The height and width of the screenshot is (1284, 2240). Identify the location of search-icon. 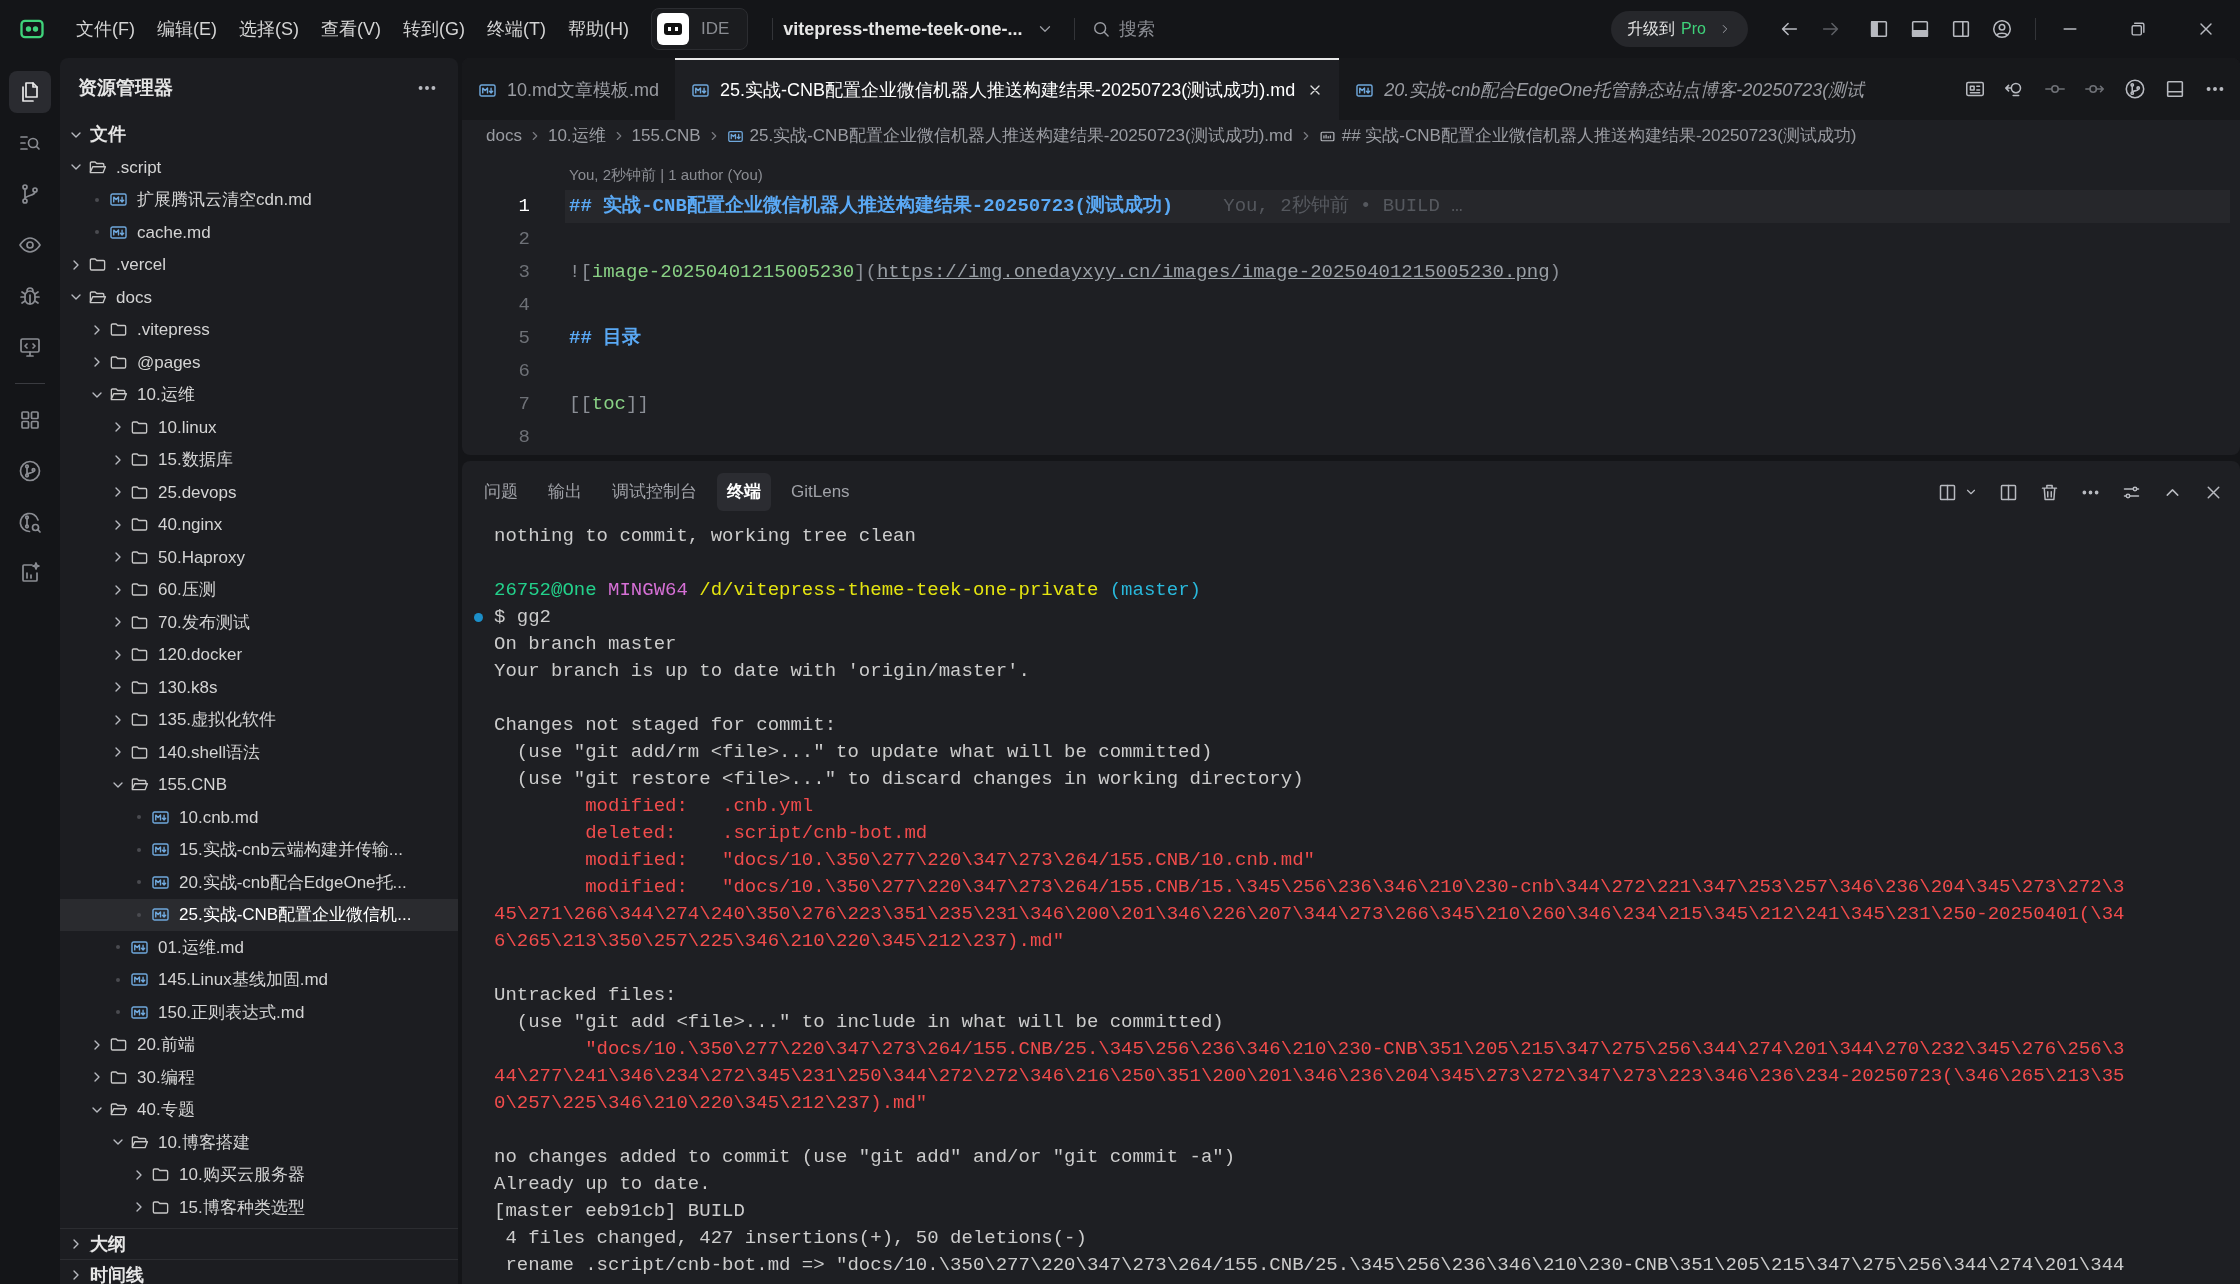
(1101, 29).